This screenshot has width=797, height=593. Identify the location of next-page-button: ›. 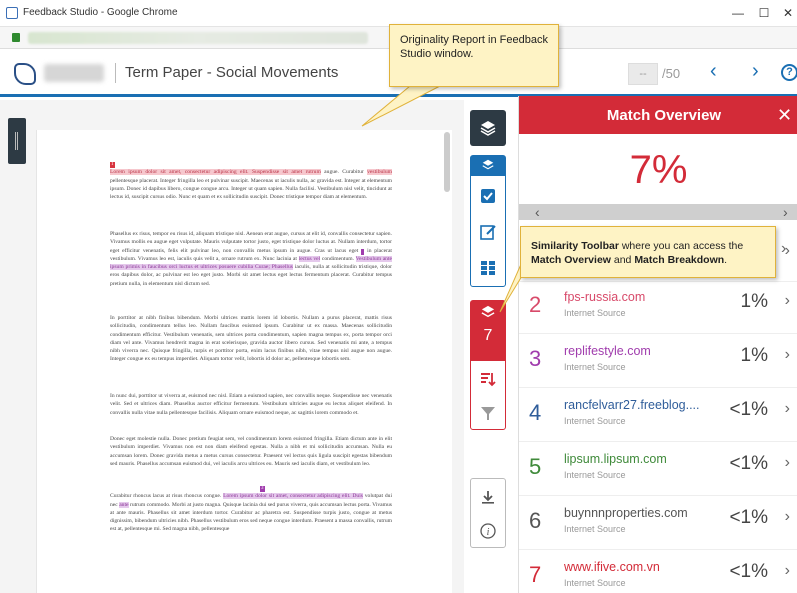
(755, 71).